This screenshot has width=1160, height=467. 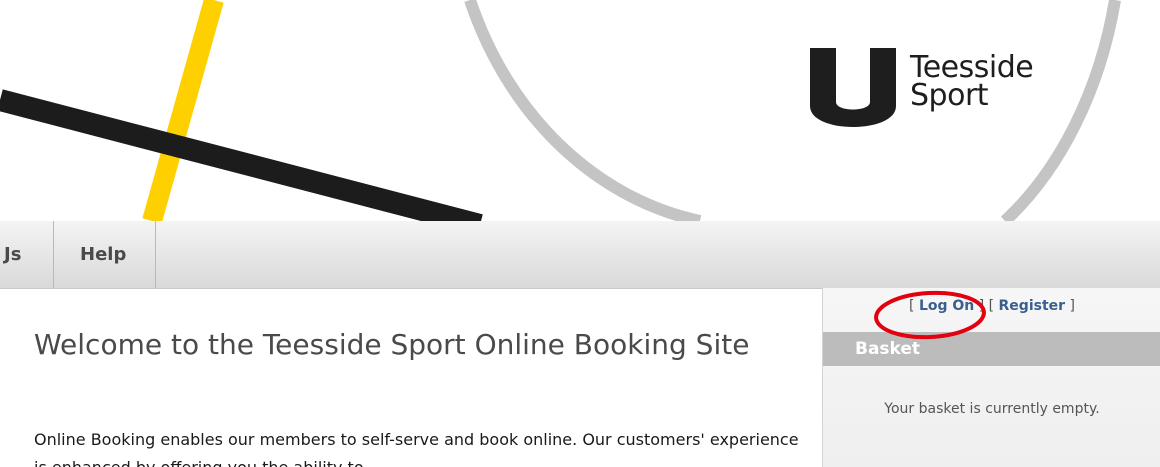 What do you see at coordinates (1032, 306) in the screenshot?
I see `register-link: Register` at bounding box center [1032, 306].